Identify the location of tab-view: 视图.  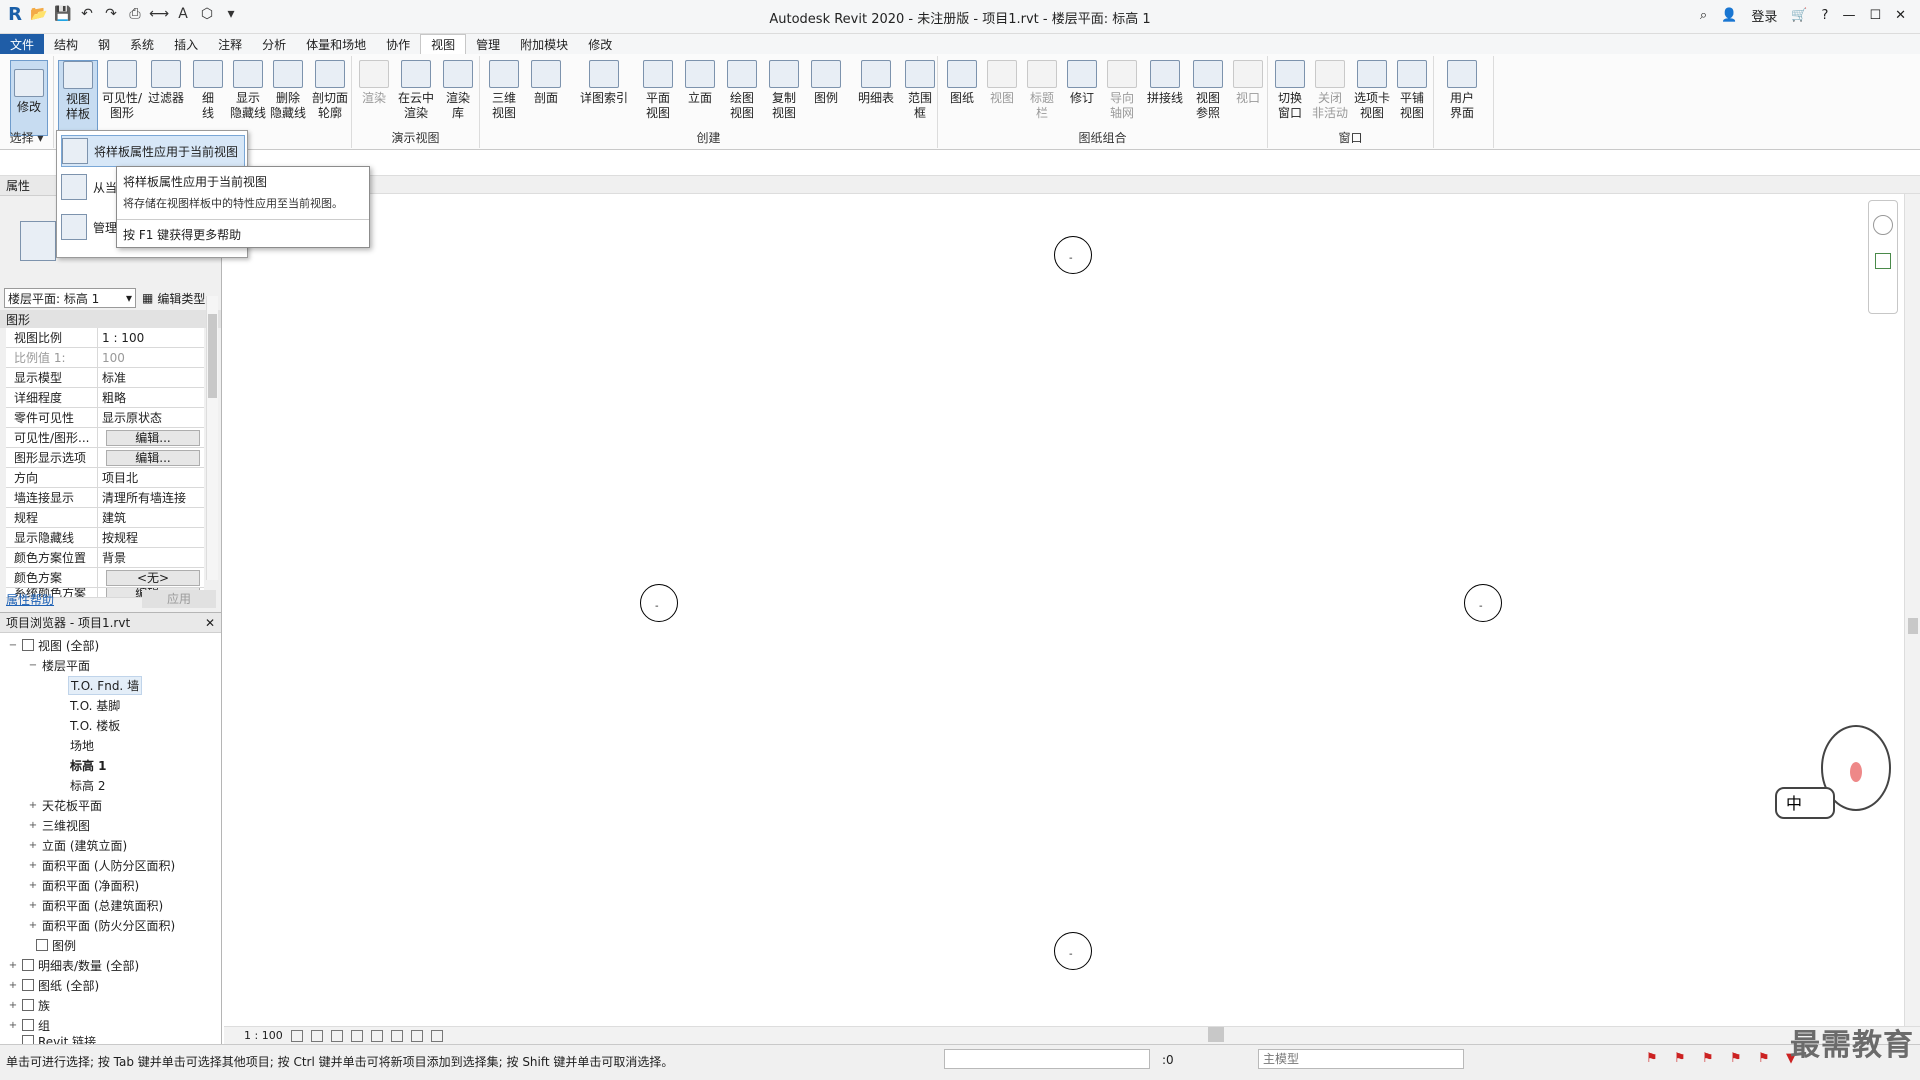
(443, 44).